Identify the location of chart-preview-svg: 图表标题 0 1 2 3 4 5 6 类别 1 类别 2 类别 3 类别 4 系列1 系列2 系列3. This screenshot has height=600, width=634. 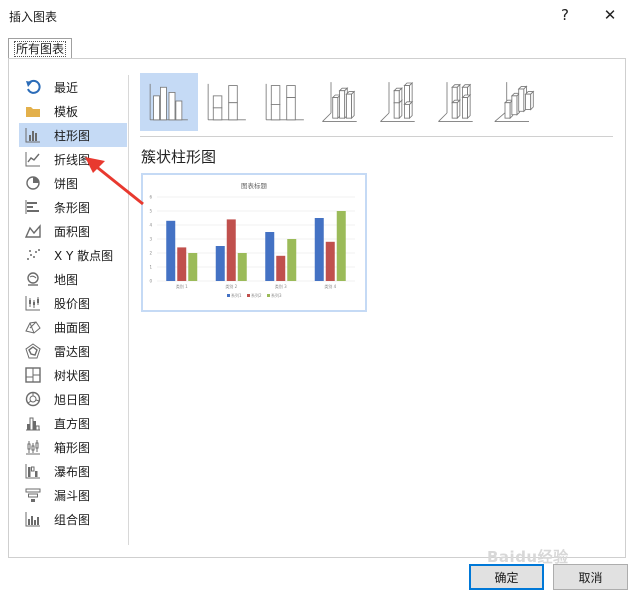
(252, 239).